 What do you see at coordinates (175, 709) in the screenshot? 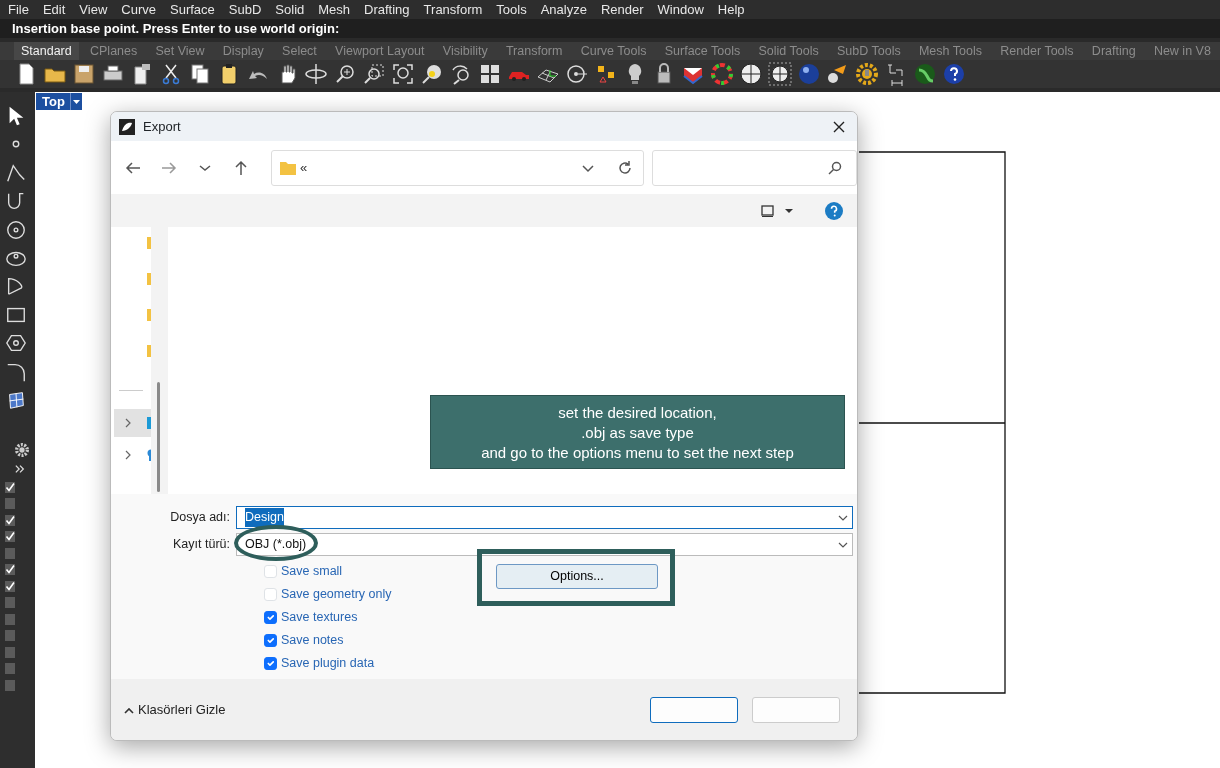
I see `hide-folders-button: Klasörleri Gizle` at bounding box center [175, 709].